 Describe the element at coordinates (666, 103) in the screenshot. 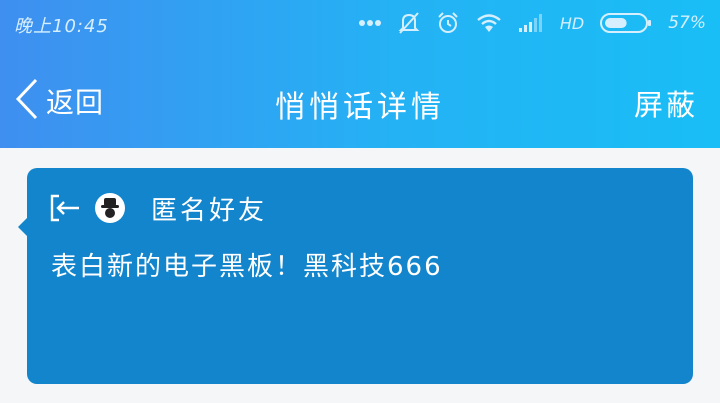

I see `block-button: 屏蔽` at that location.